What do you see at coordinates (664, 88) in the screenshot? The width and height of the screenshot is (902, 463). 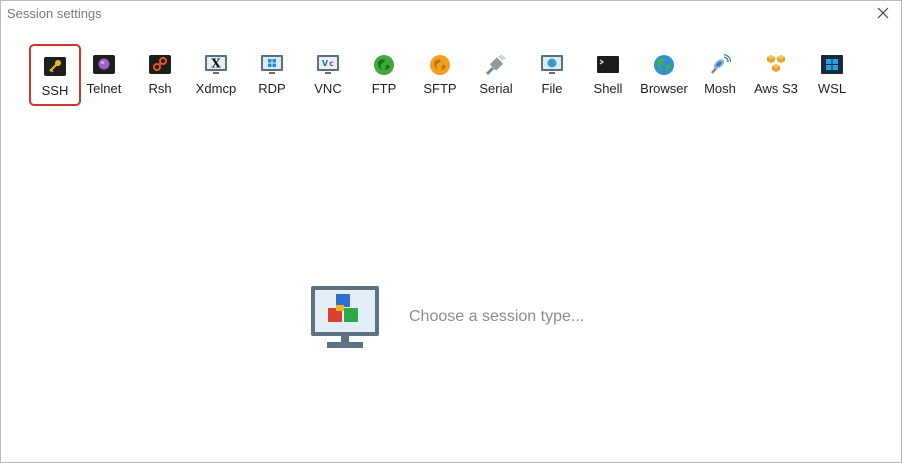 I see `session-type-label: Browser` at bounding box center [664, 88].